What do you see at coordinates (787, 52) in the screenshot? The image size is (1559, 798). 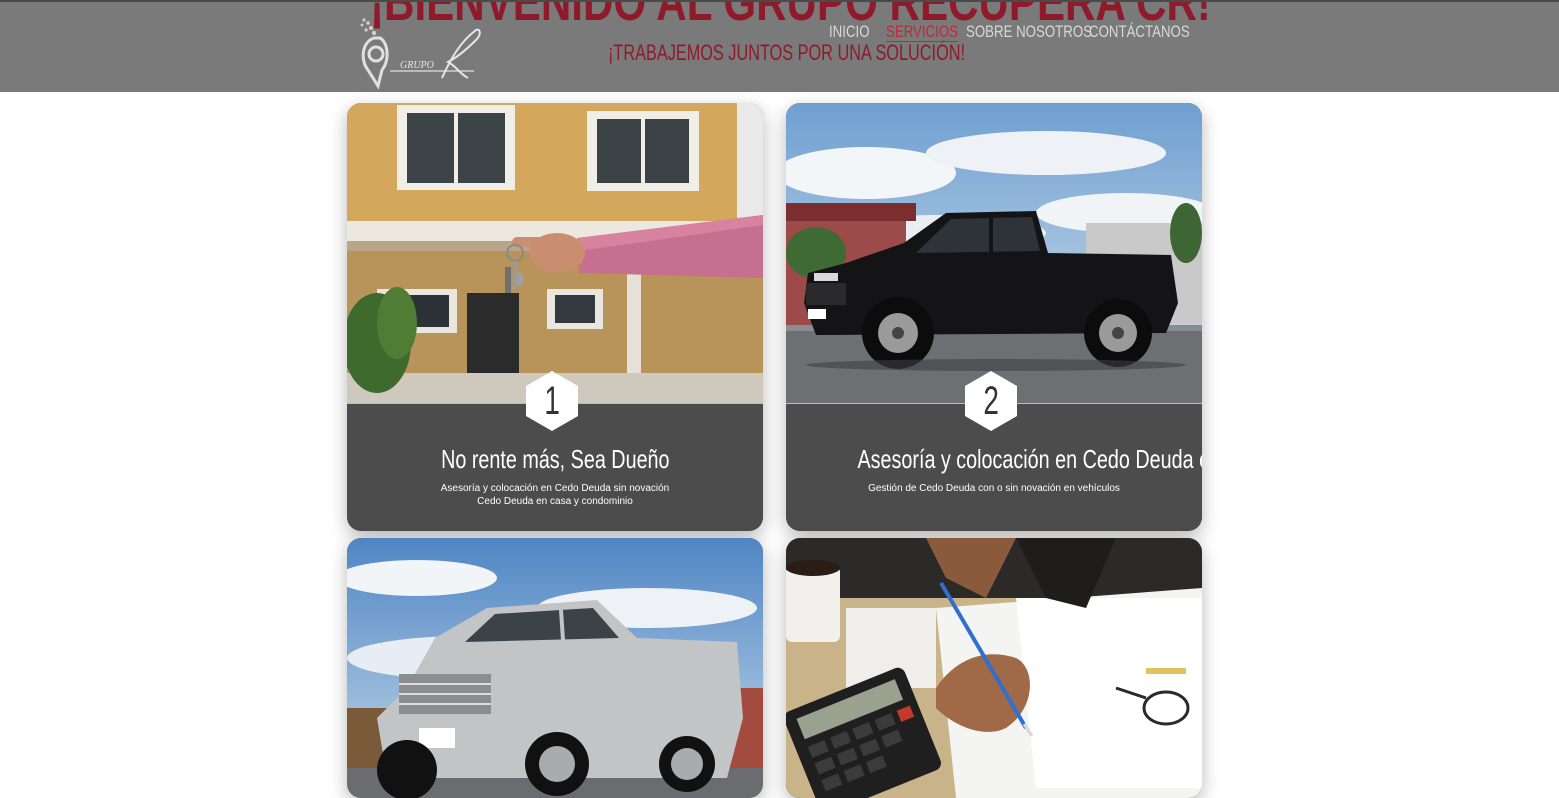 I see `welcome-subtitle: ¡TRABAJEMOS JUNTOS POR UNA SOLUCIÓN!` at bounding box center [787, 52].